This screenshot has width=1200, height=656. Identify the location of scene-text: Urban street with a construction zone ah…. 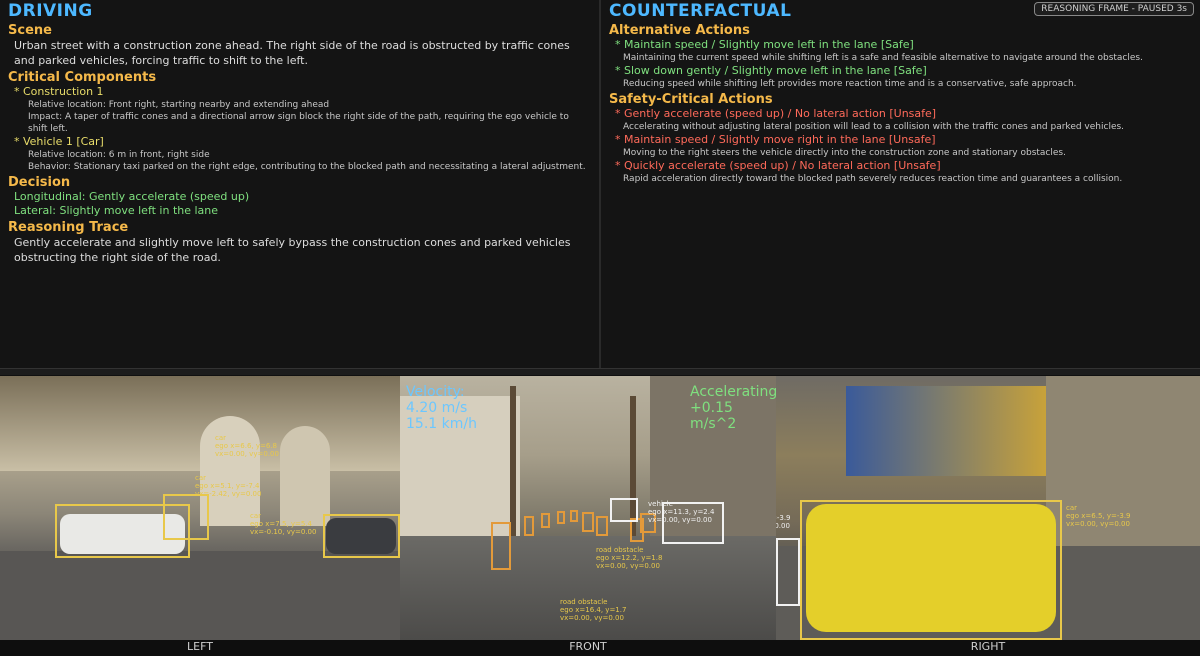
(292, 53).